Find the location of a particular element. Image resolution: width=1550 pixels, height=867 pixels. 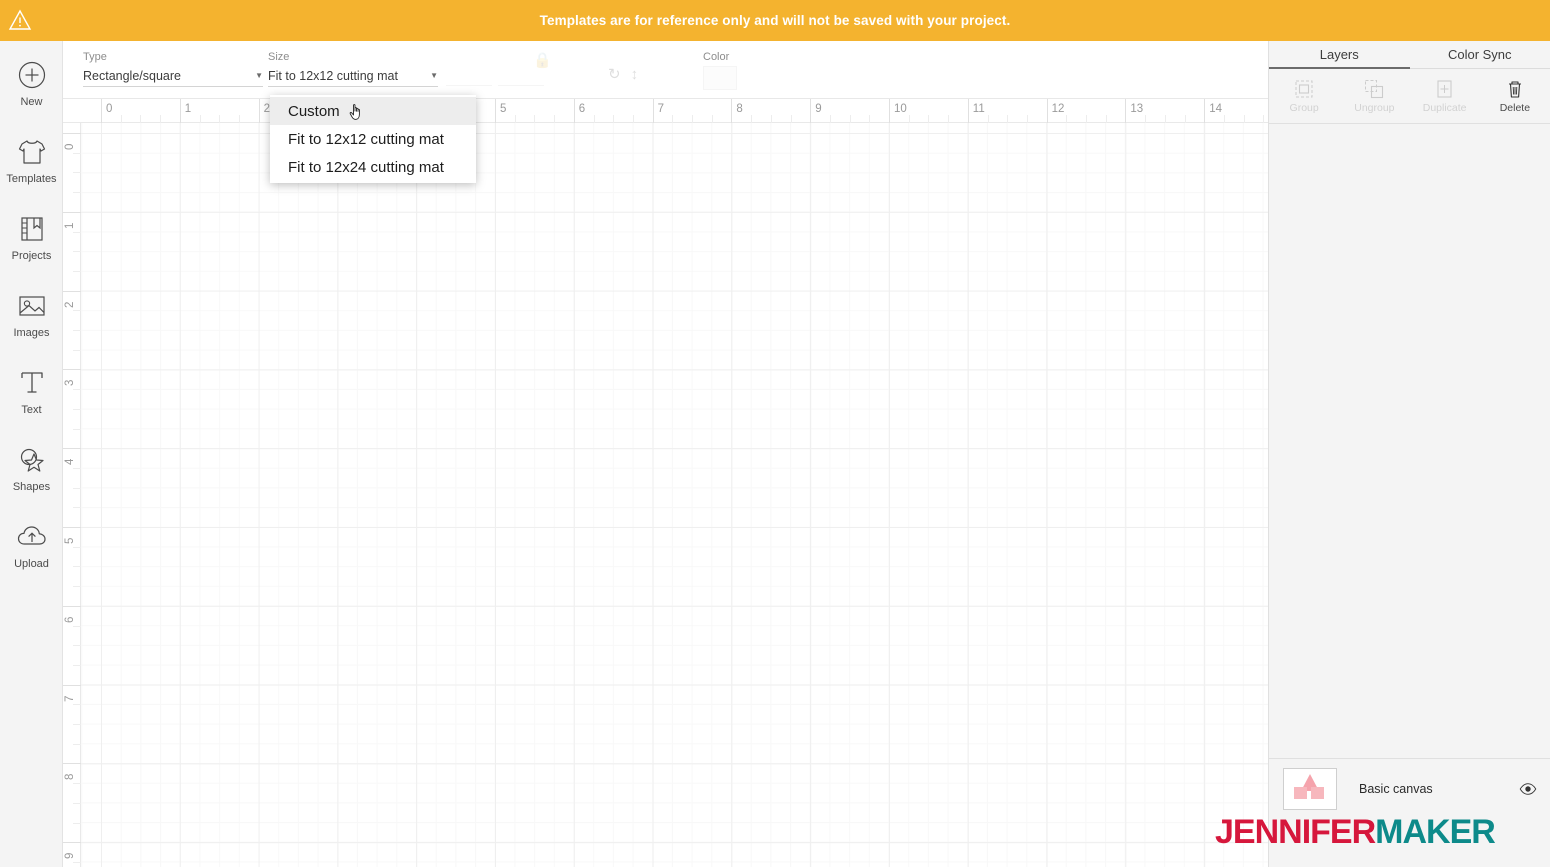

ruler-tick-v: 7 is located at coordinates (72, 693).